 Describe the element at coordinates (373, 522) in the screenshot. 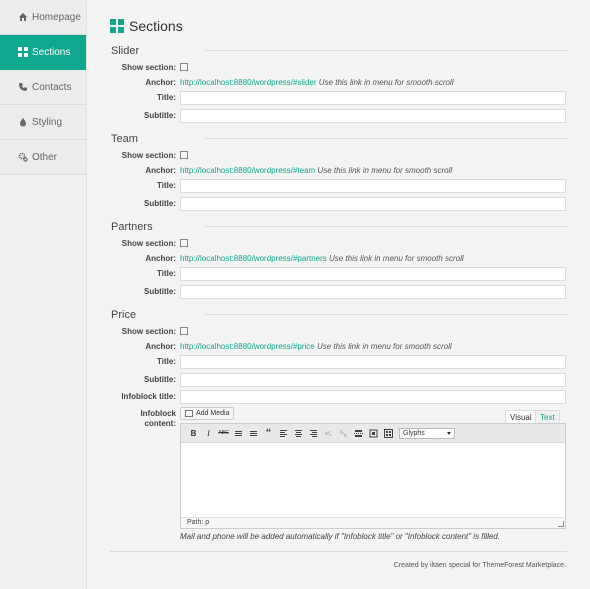

I see `editor-path: Path: p` at that location.